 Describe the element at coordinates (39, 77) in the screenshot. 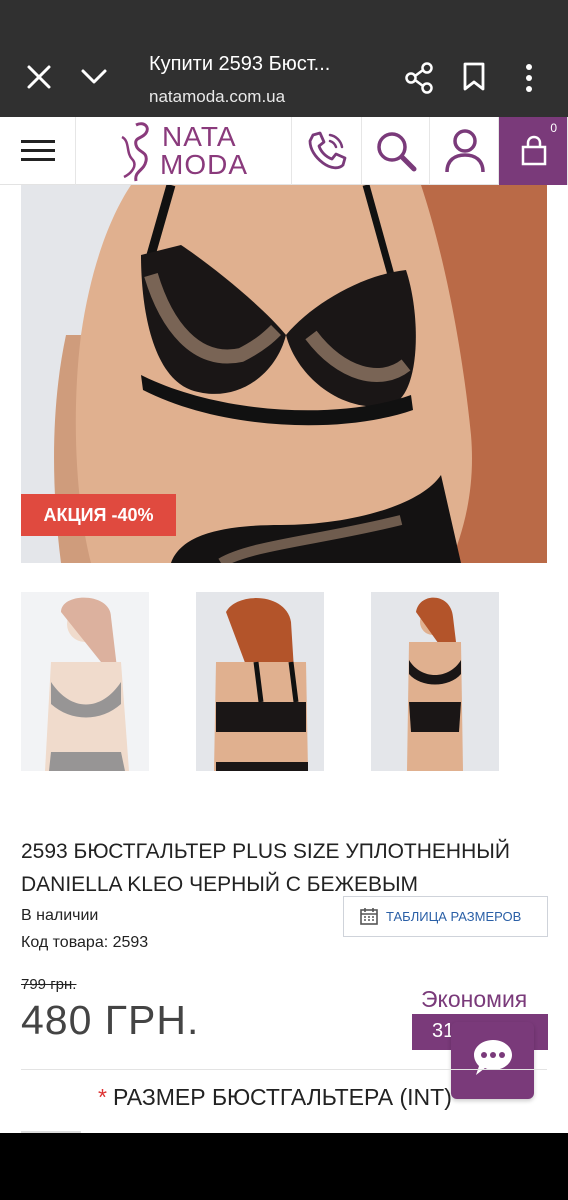

I see `close-icon` at that location.